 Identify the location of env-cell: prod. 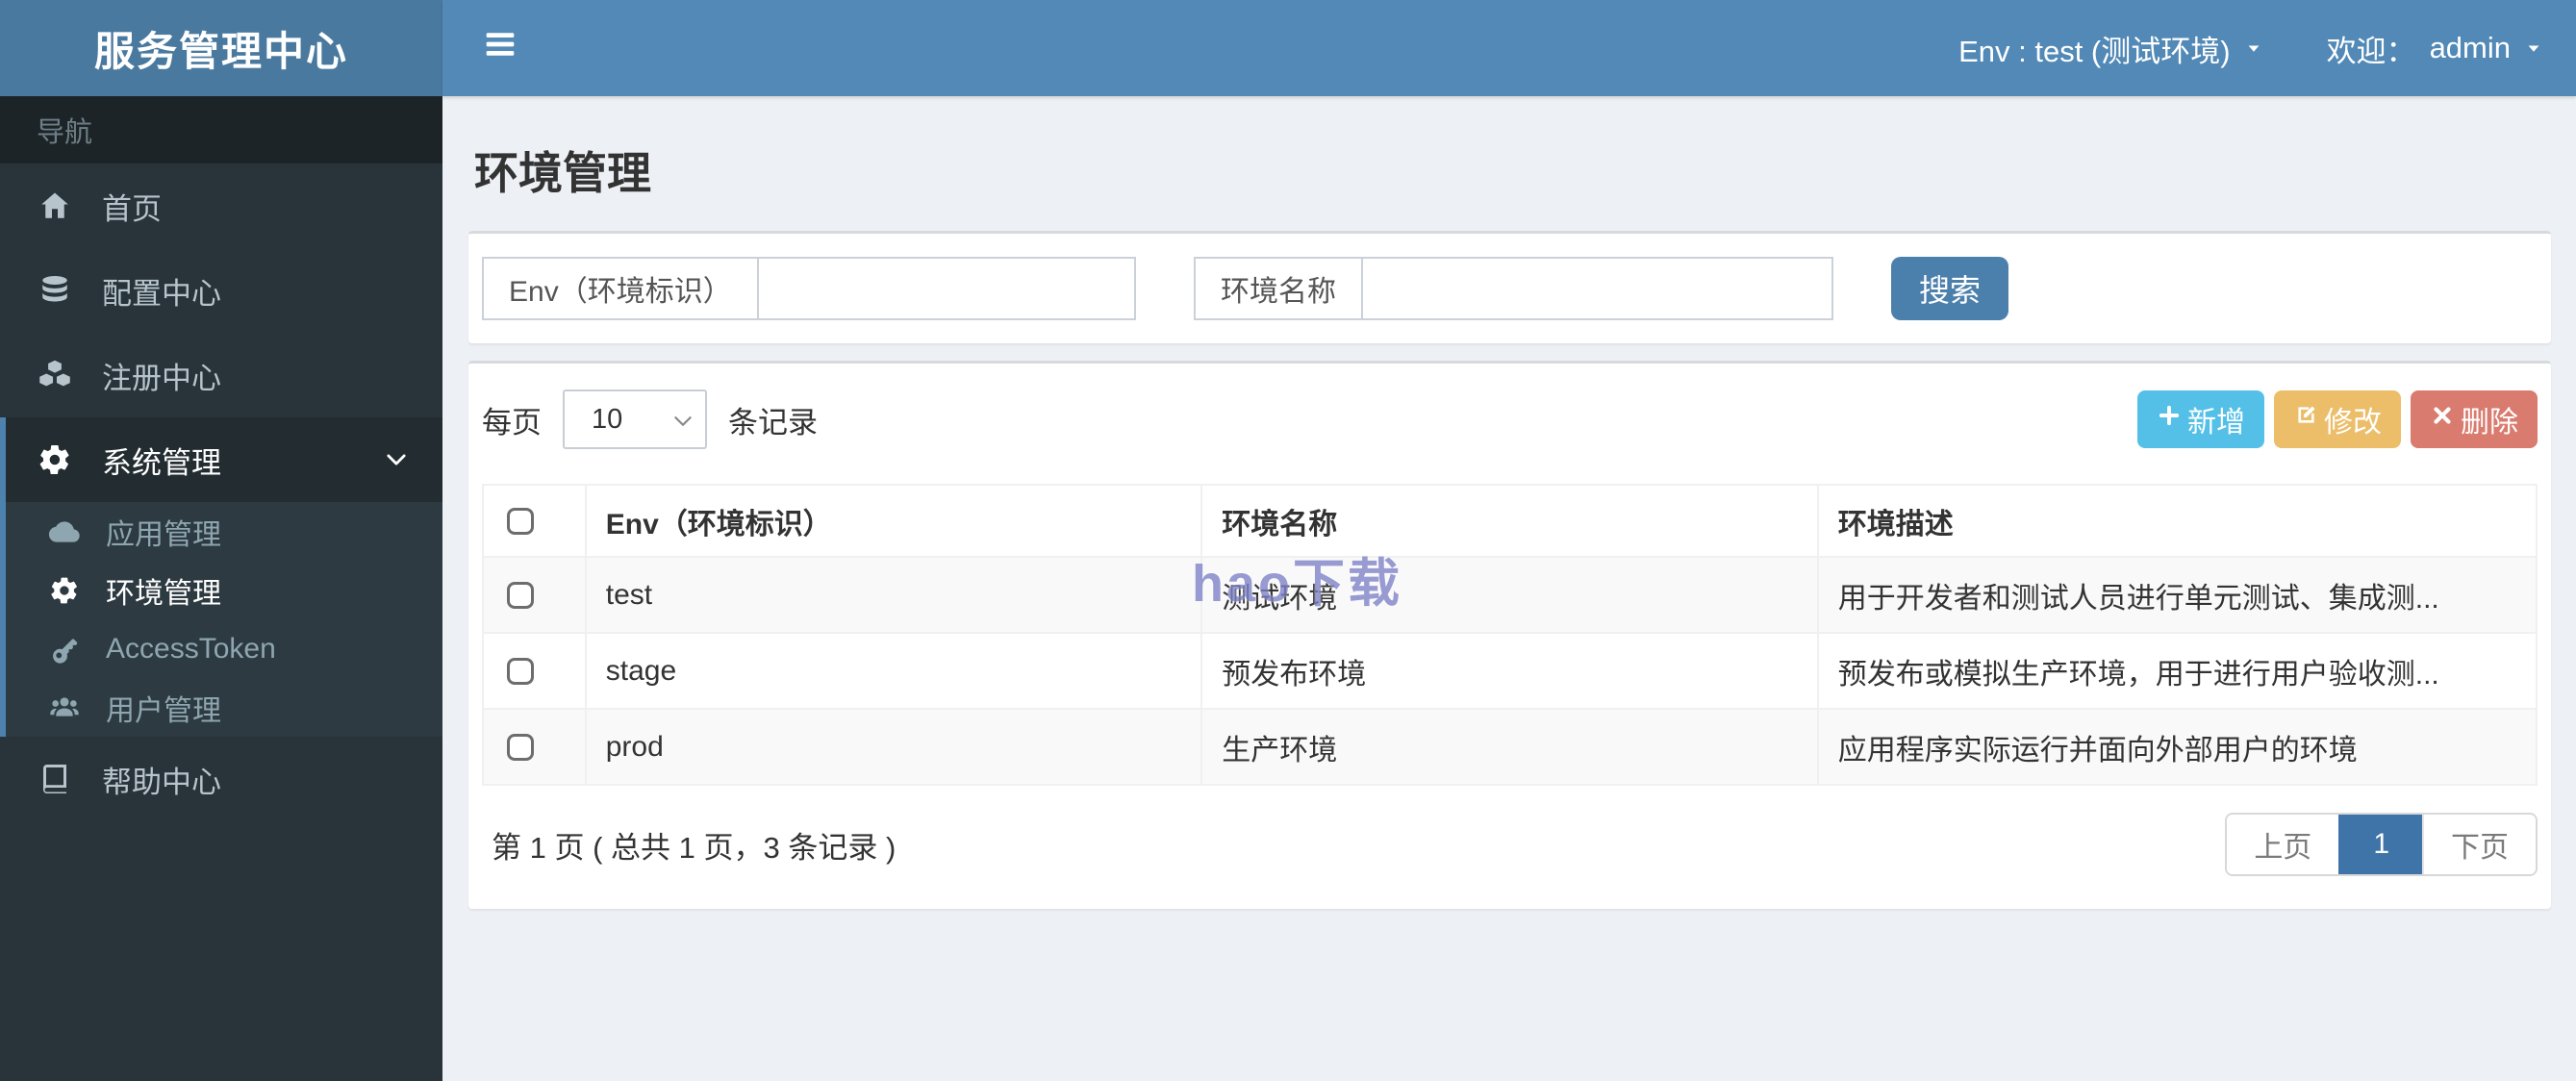
(894, 747).